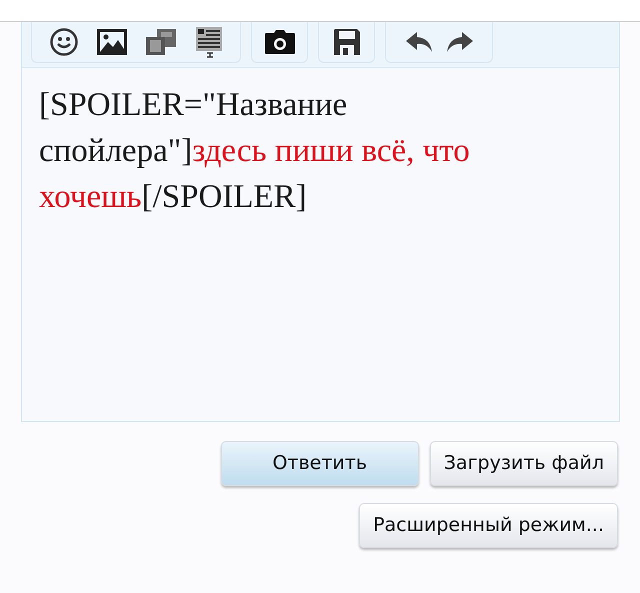 The height and width of the screenshot is (593, 640). Describe the element at coordinates (319, 463) in the screenshot. I see `reply-button: Ответить` at that location.